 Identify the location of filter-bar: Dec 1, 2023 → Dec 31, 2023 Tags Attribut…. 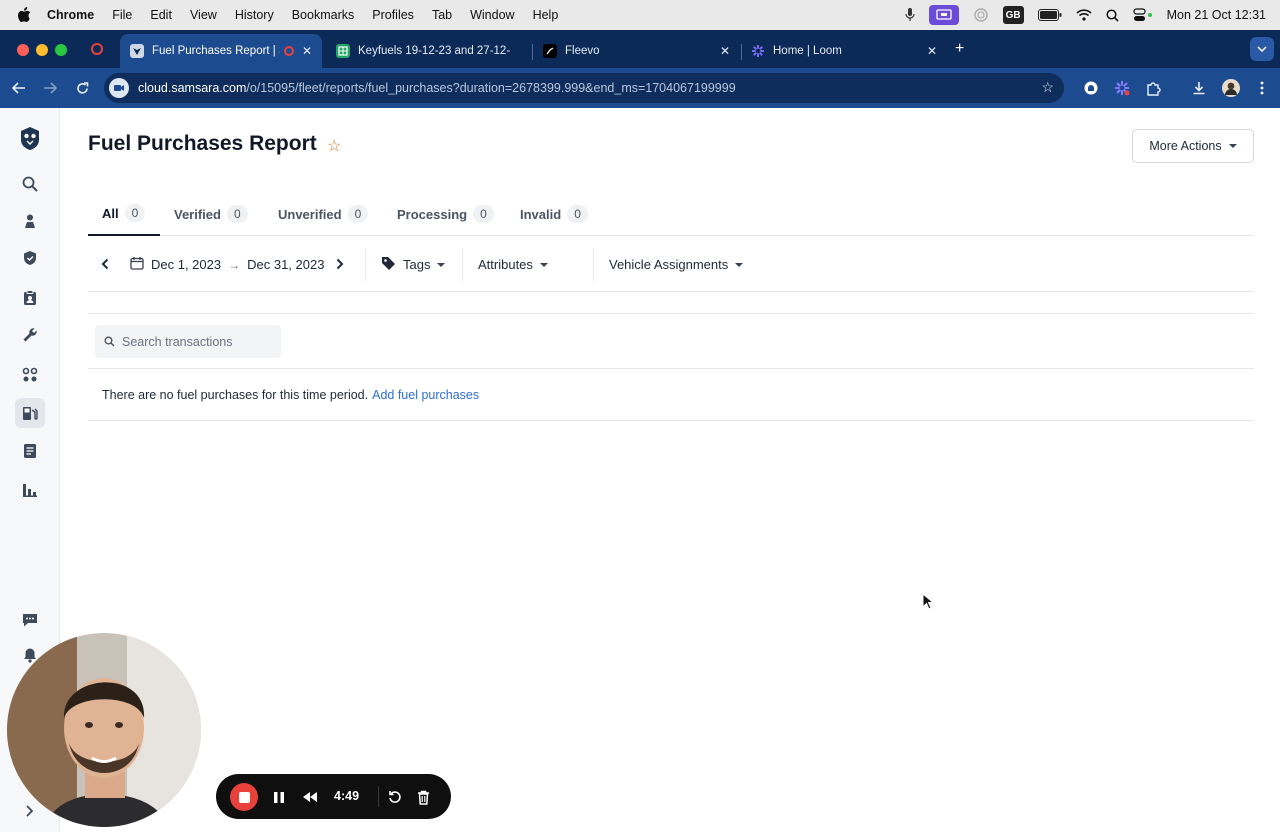
(671, 264).